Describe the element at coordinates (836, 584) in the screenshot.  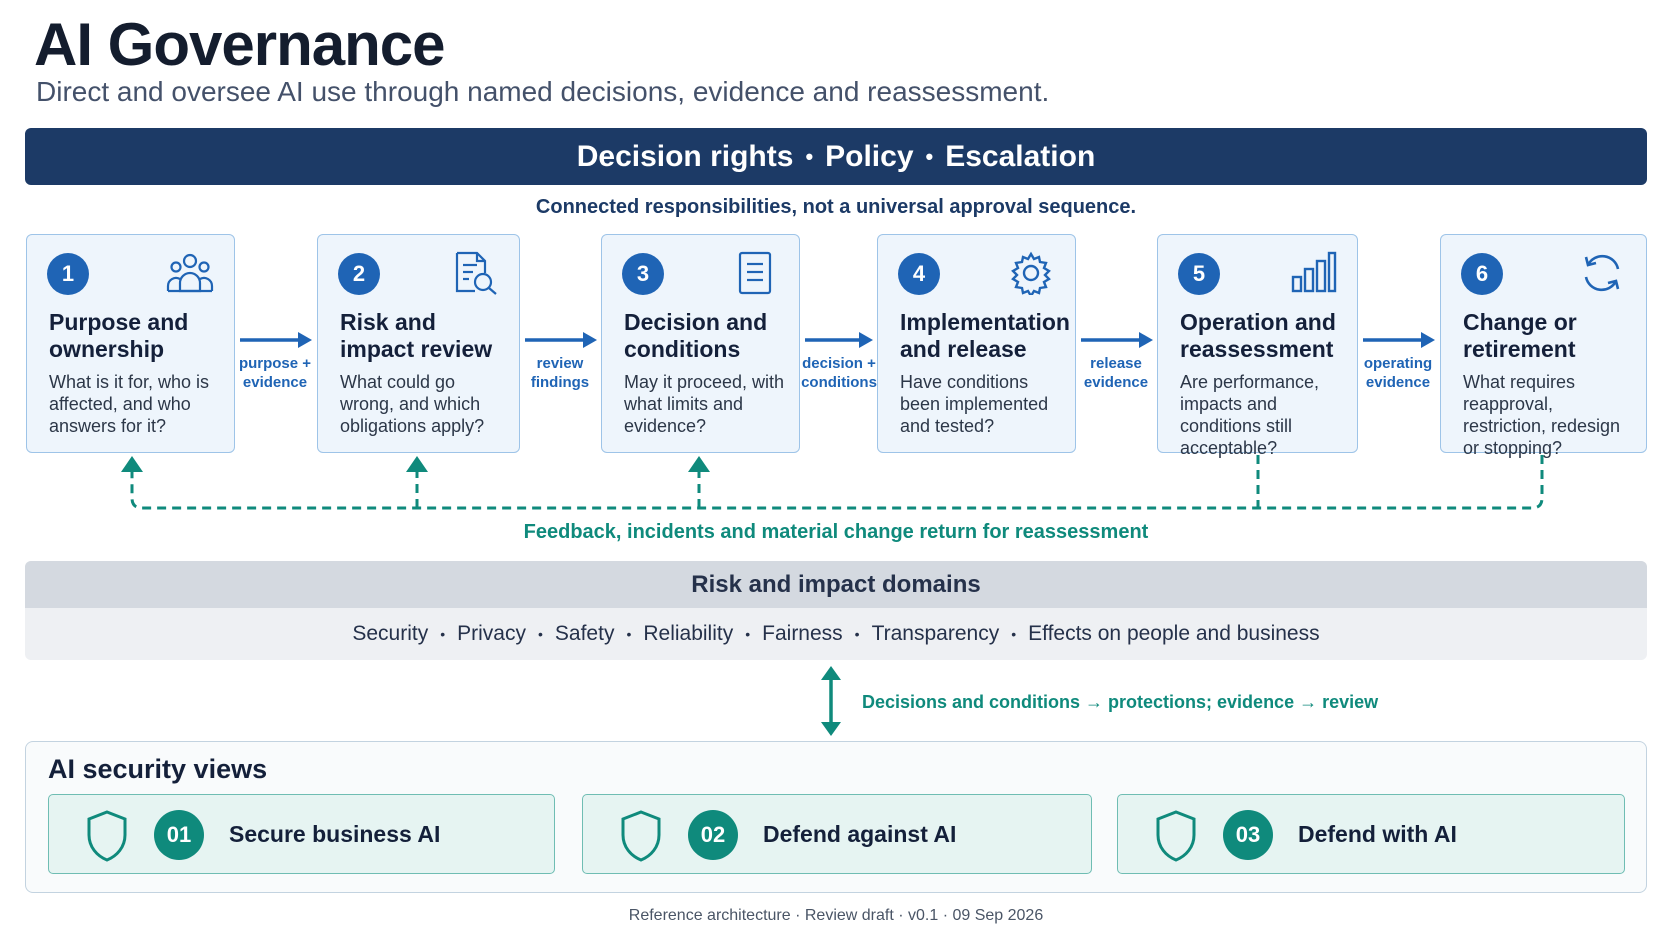
I see `risk-domains-heading: Risk and impact domains` at that location.